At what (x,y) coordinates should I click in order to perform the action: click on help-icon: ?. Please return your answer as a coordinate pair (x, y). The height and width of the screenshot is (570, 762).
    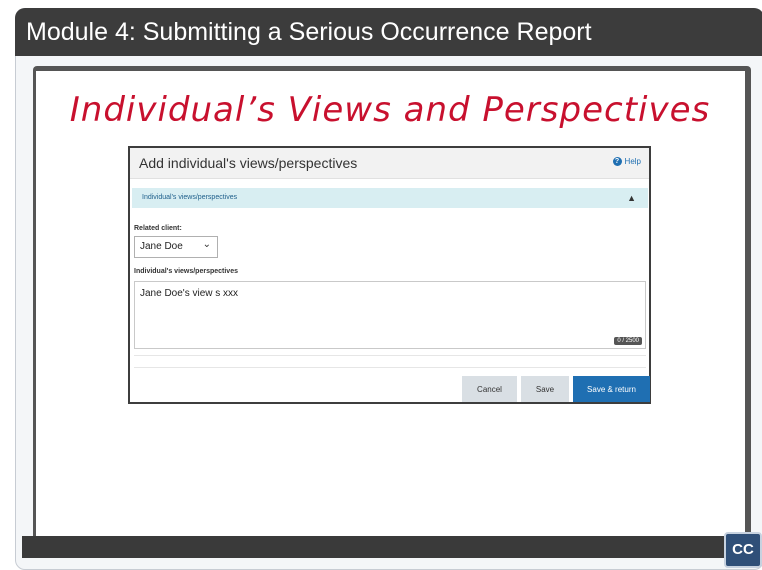
    Looking at the image, I should click on (617, 161).